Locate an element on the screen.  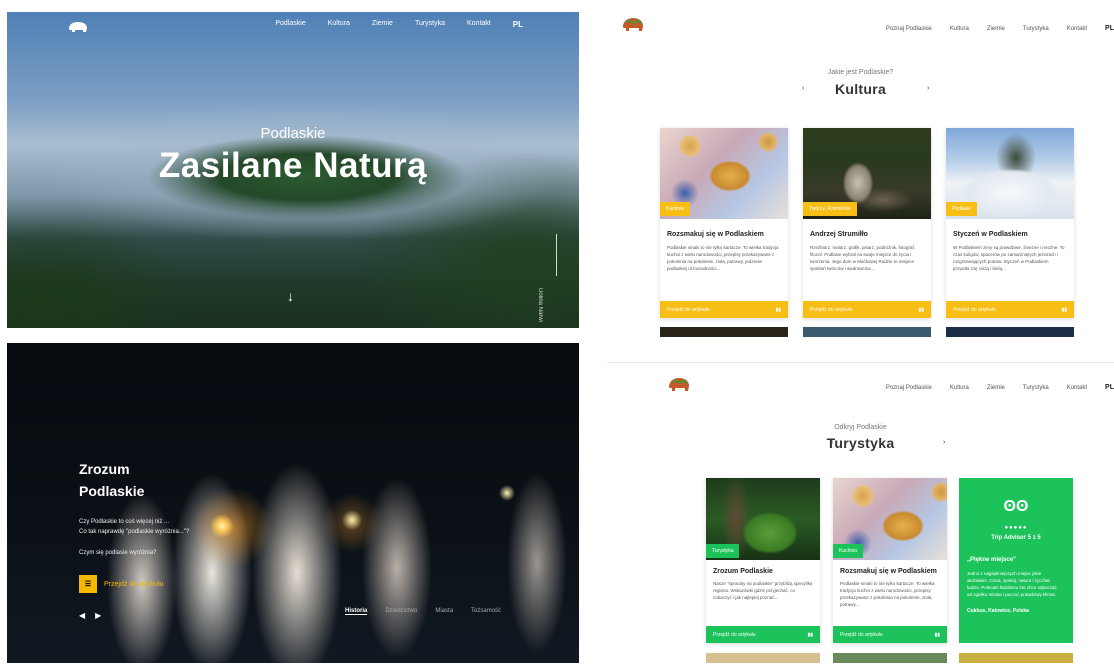
article-icon-button: ☰ is located at coordinates (88, 584).